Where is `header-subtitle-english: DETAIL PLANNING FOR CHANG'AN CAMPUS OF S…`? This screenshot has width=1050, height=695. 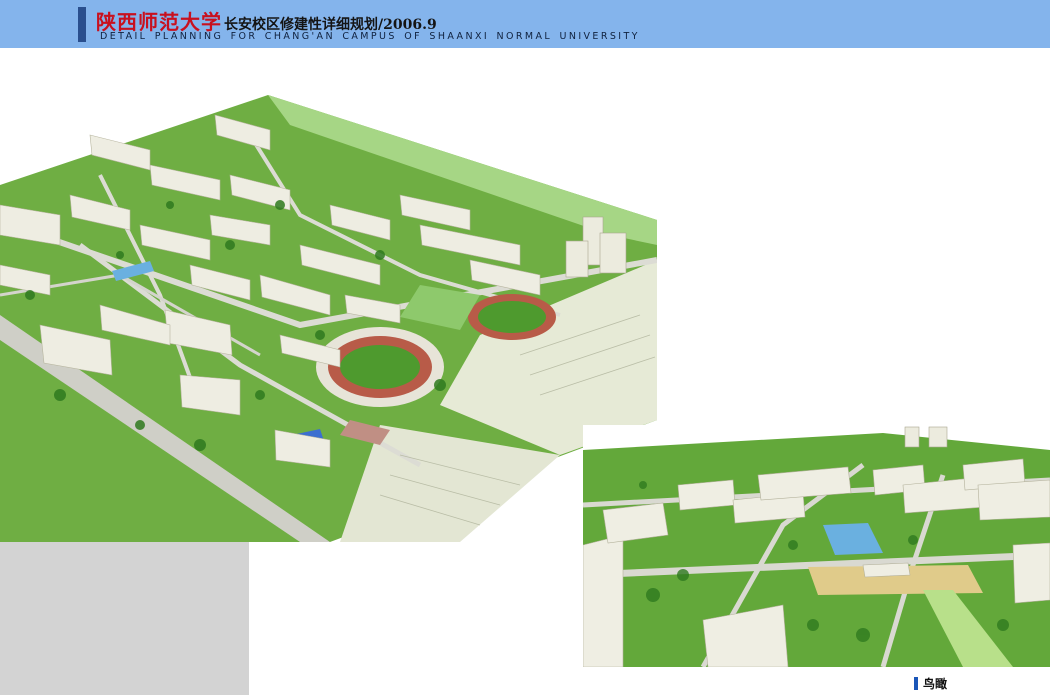
header-subtitle-english: DETAIL PLANNING FOR CHANG'AN CAMPUS OF S… is located at coordinates (370, 36).